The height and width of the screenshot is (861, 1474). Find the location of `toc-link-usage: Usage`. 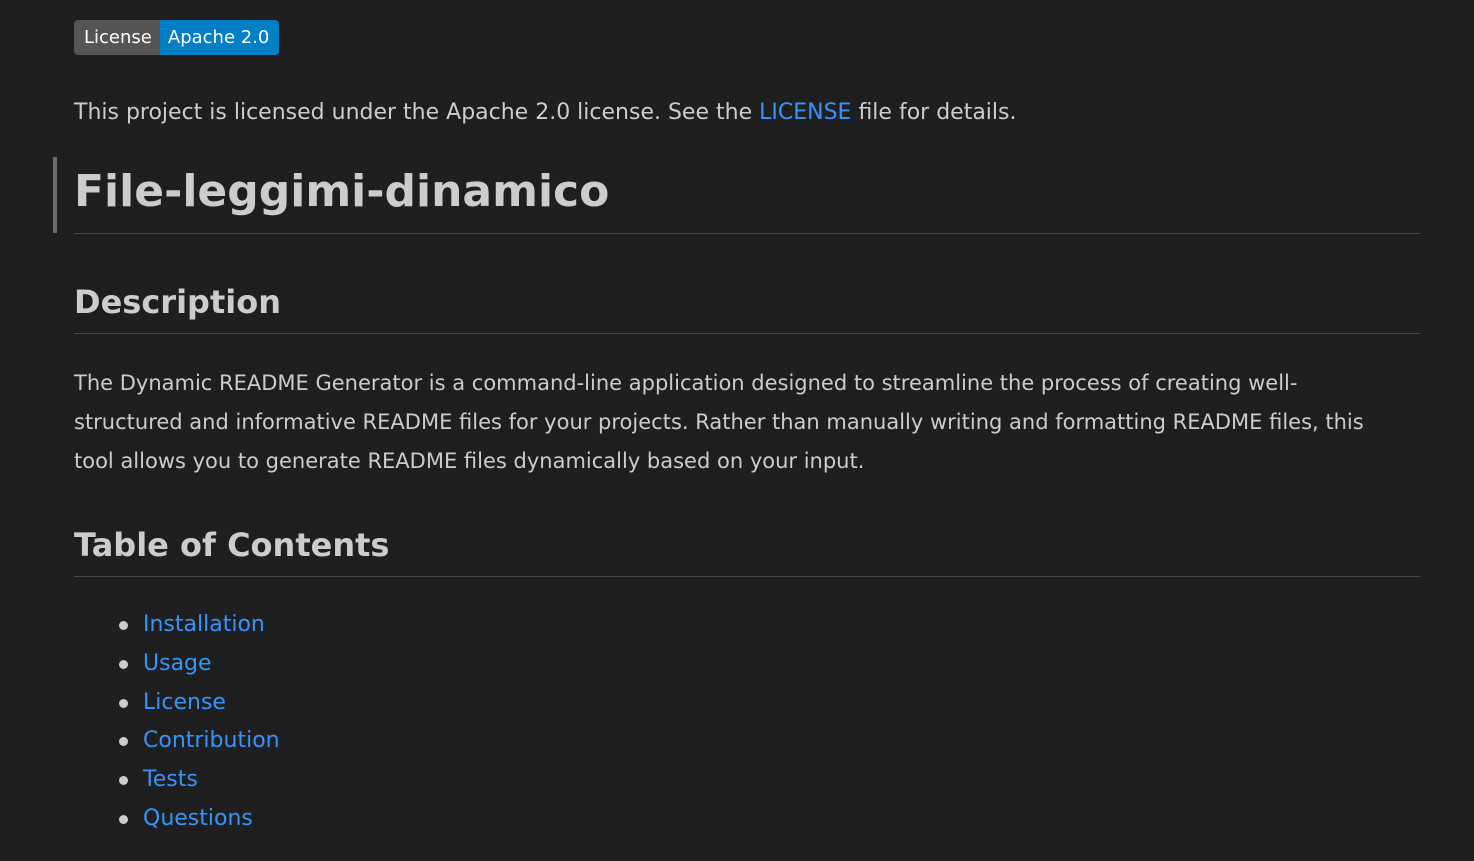

toc-link-usage: Usage is located at coordinates (177, 663).